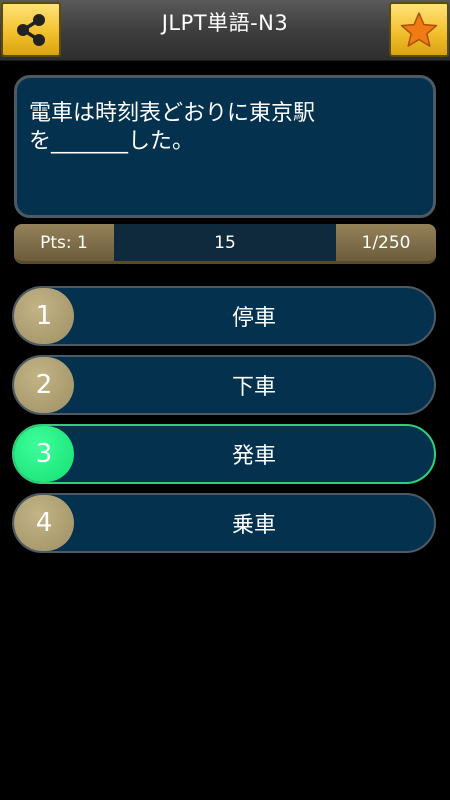 This screenshot has width=450, height=800. What do you see at coordinates (224, 385) in the screenshot?
I see `answer-option-2: 2 下車` at bounding box center [224, 385].